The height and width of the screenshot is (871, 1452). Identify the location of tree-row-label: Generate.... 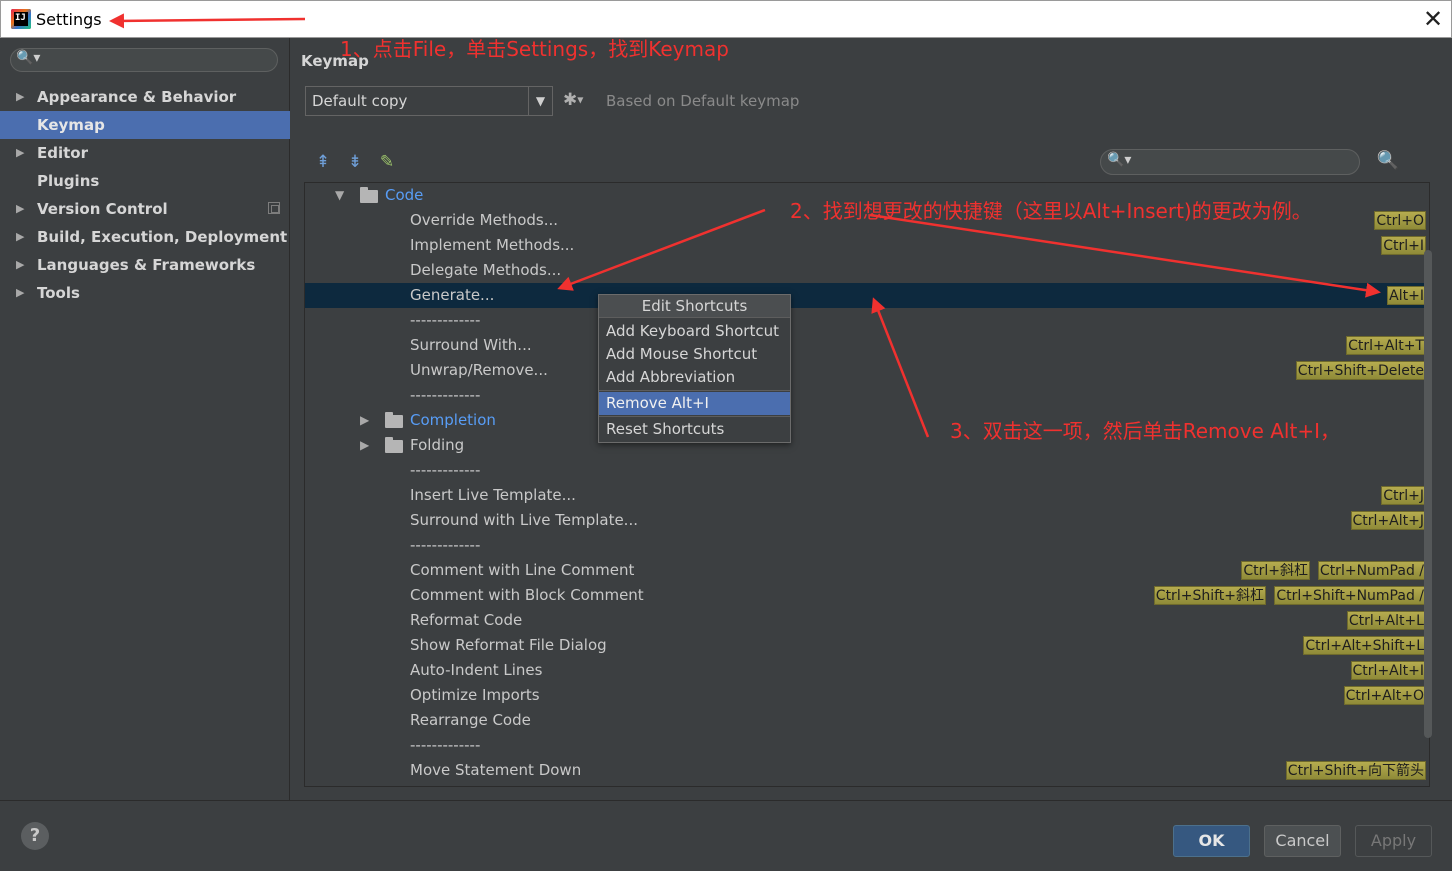
(452, 295).